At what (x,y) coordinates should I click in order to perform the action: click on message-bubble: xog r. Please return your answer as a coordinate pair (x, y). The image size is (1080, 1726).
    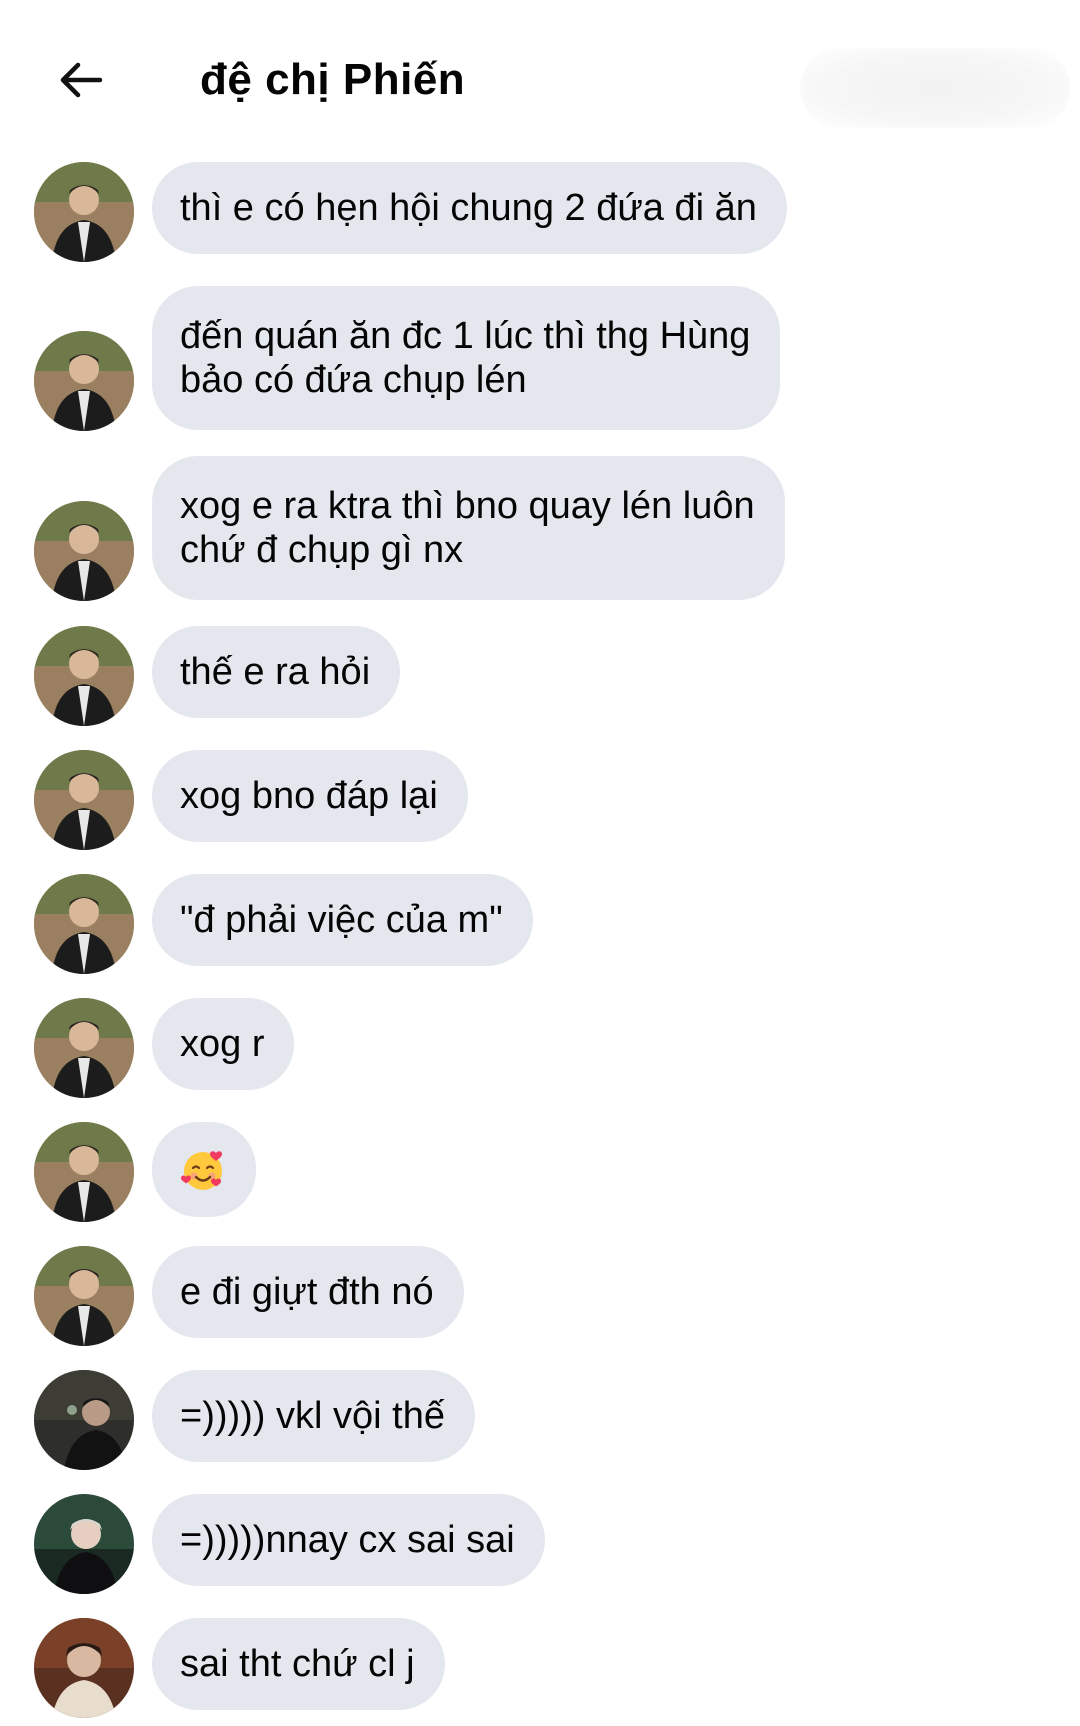
    Looking at the image, I should click on (223, 1044).